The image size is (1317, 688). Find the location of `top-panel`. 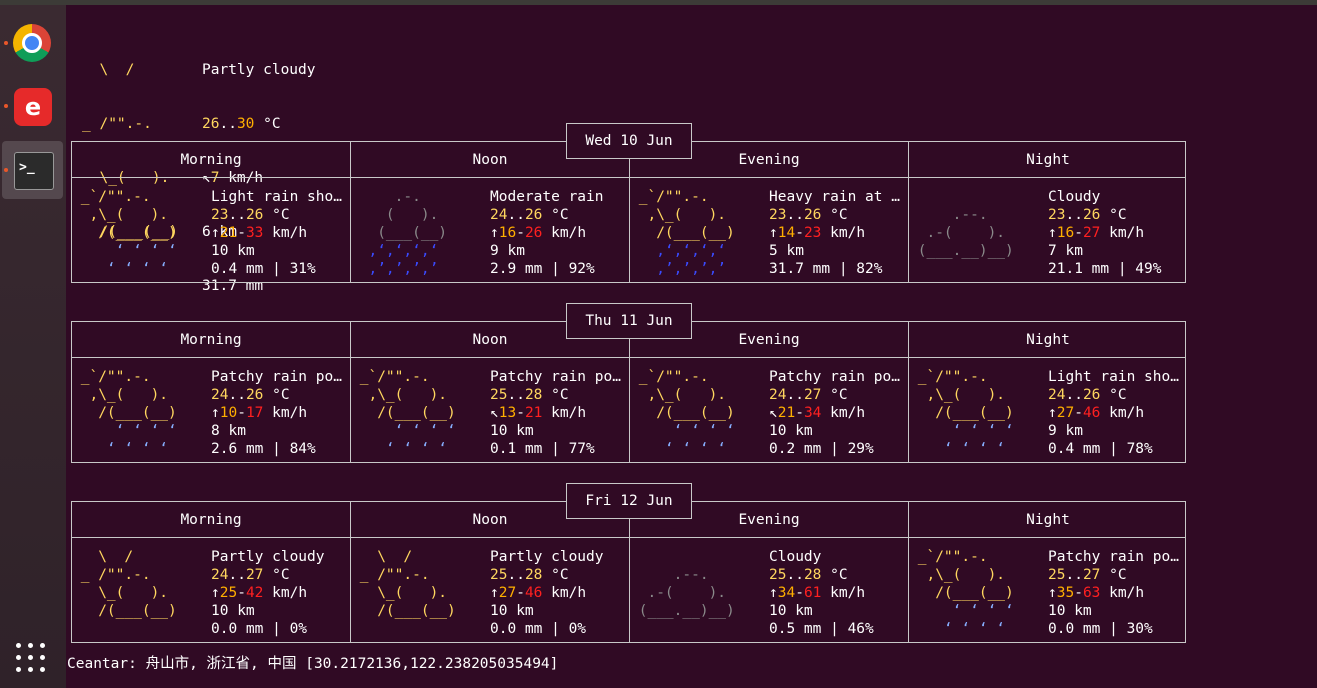

top-panel is located at coordinates (658, 2).